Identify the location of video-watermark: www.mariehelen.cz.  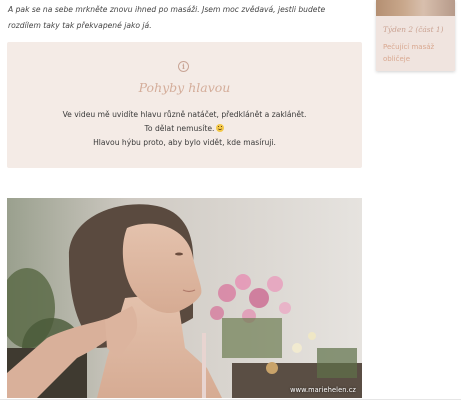
(323, 390).